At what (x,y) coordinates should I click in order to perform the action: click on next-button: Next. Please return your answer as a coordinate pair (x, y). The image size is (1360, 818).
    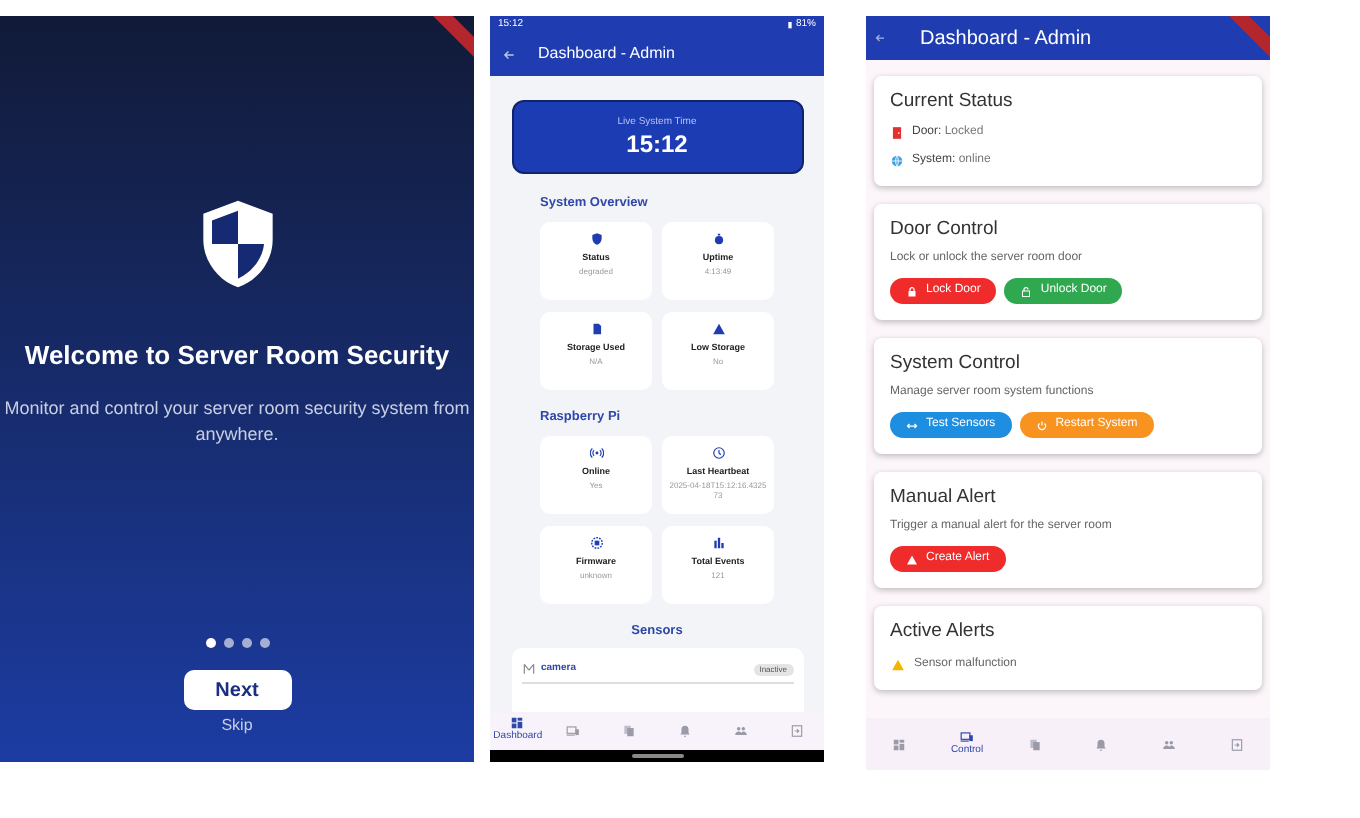
    Looking at the image, I should click on (237, 690).